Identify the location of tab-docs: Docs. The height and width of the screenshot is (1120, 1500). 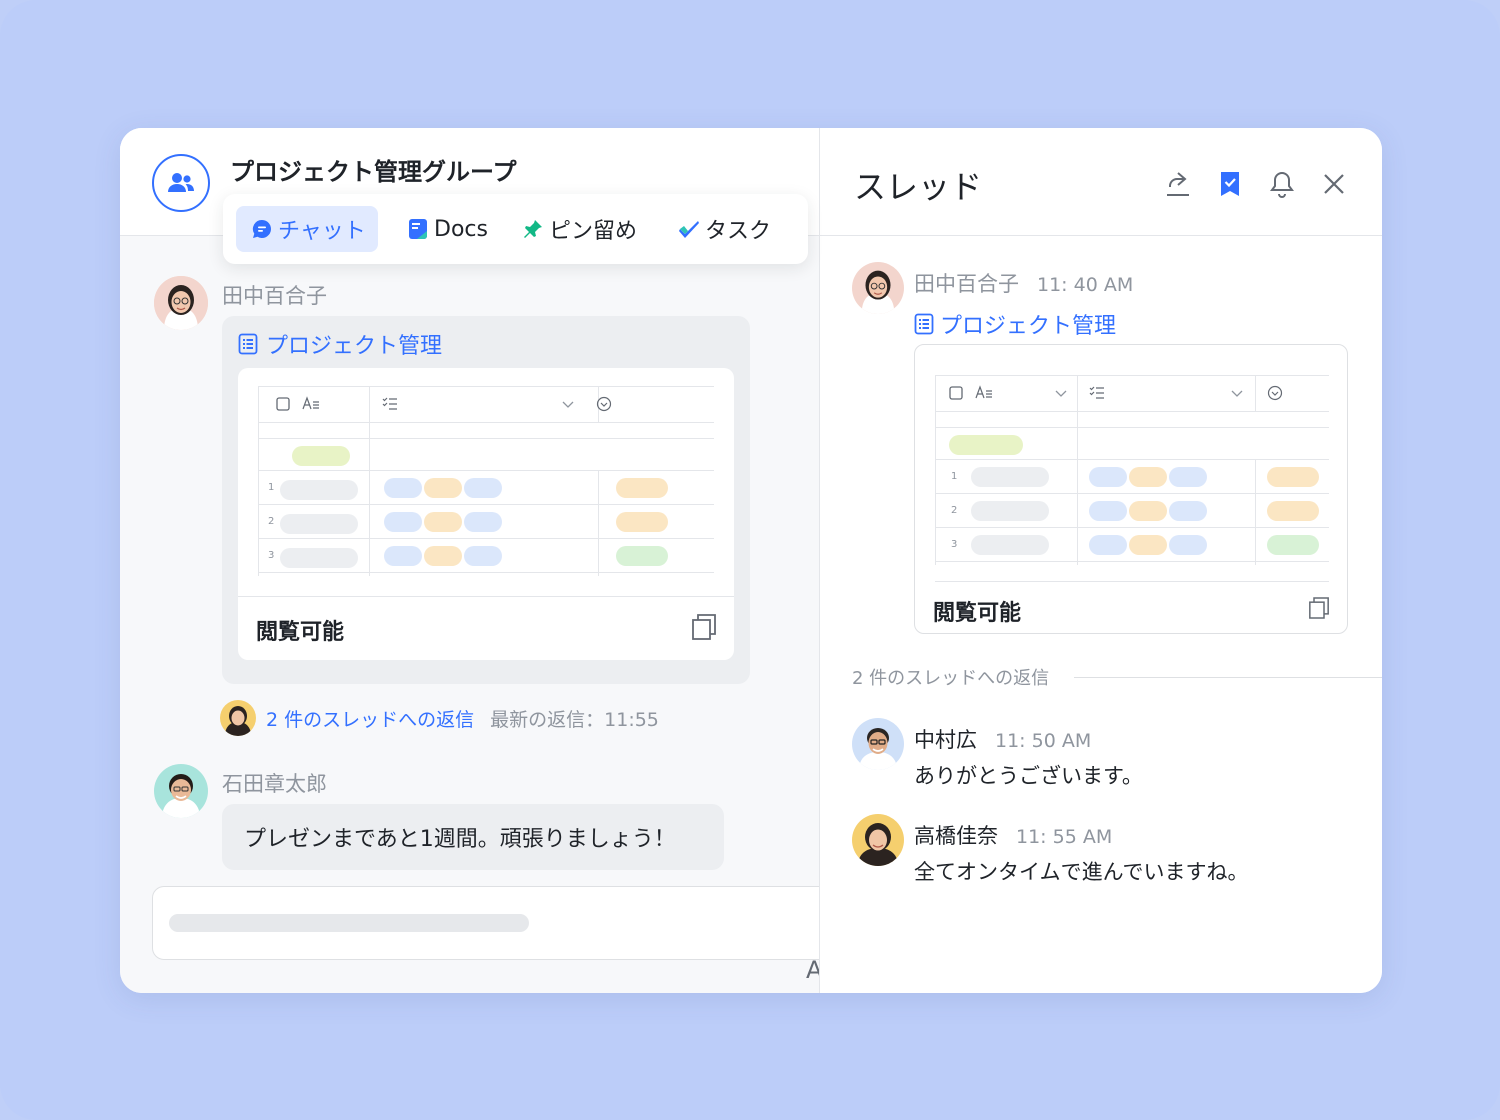
(446, 229).